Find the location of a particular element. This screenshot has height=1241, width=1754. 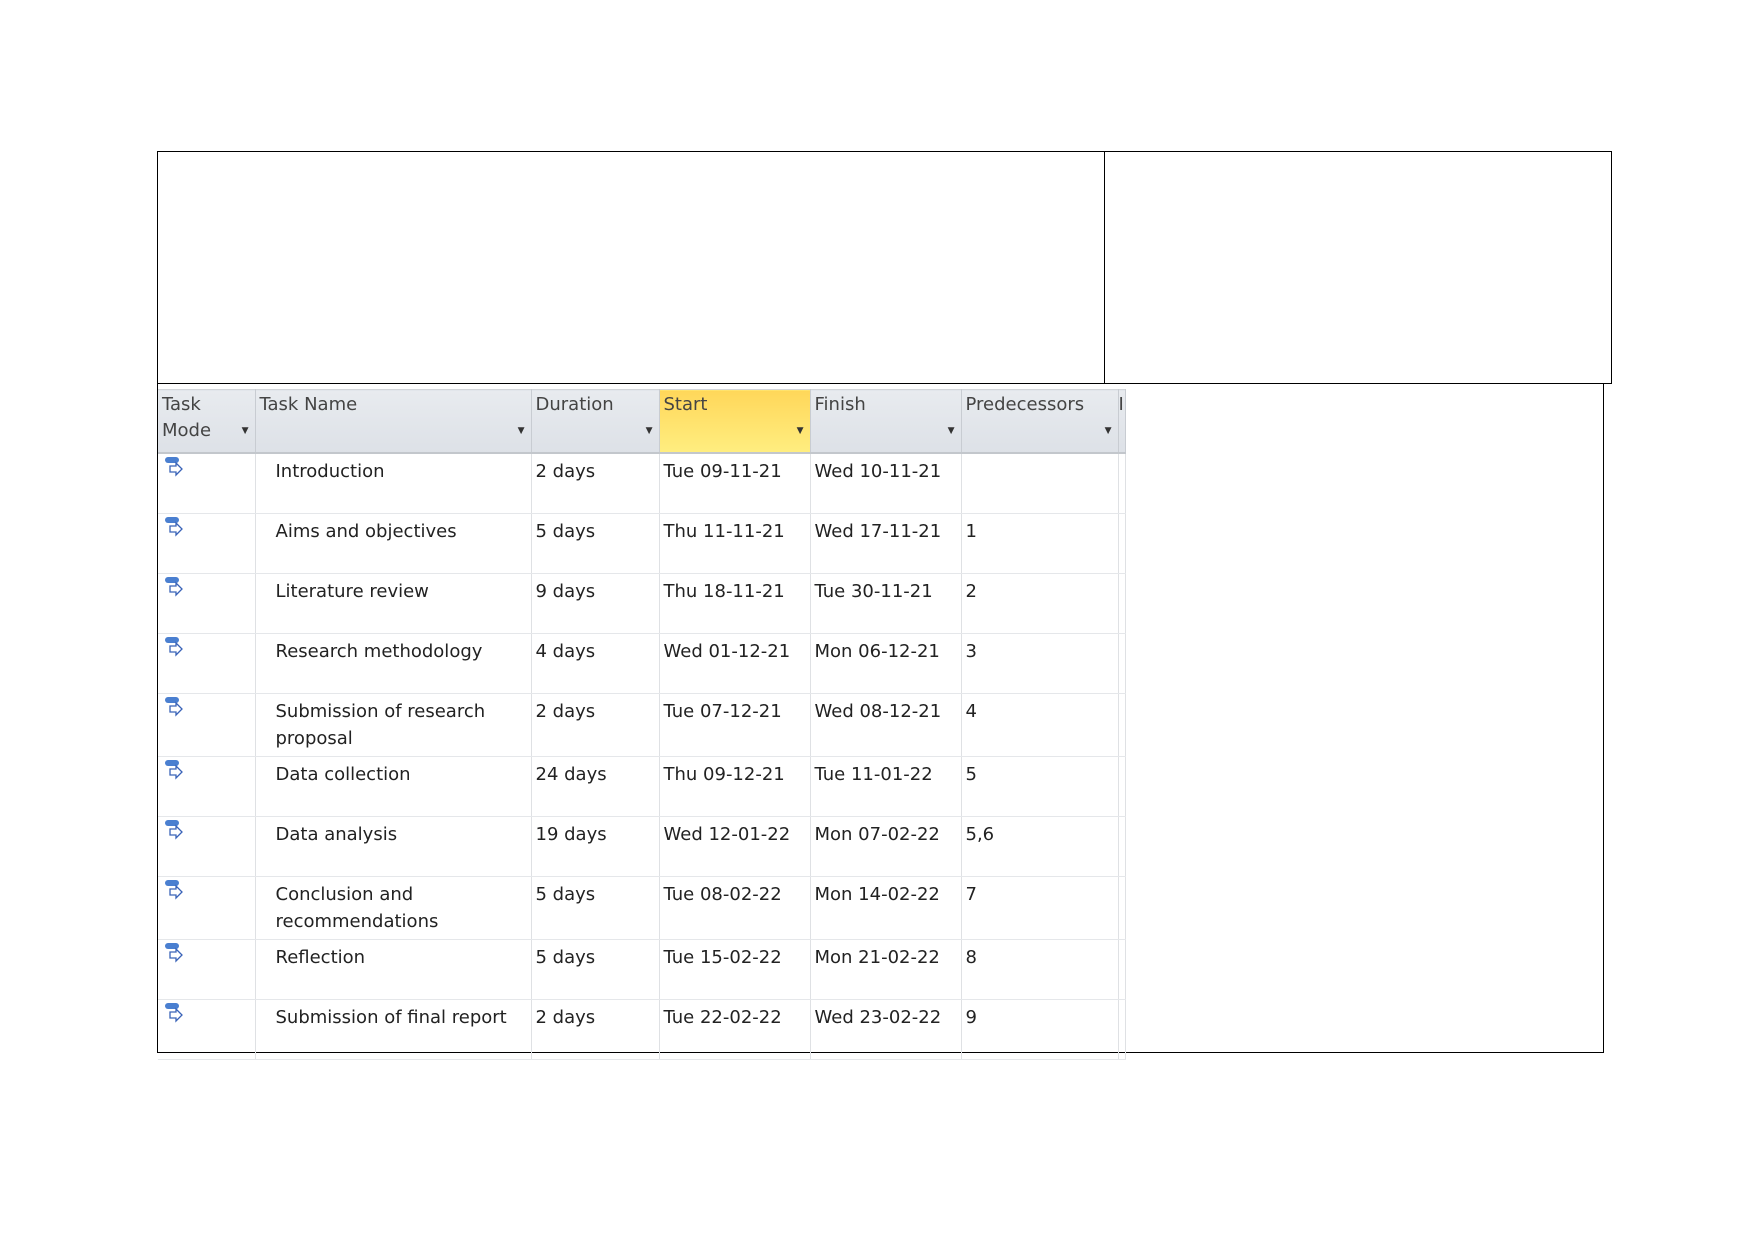

finish-cell: Wed 10-11-21 is located at coordinates (886, 483).